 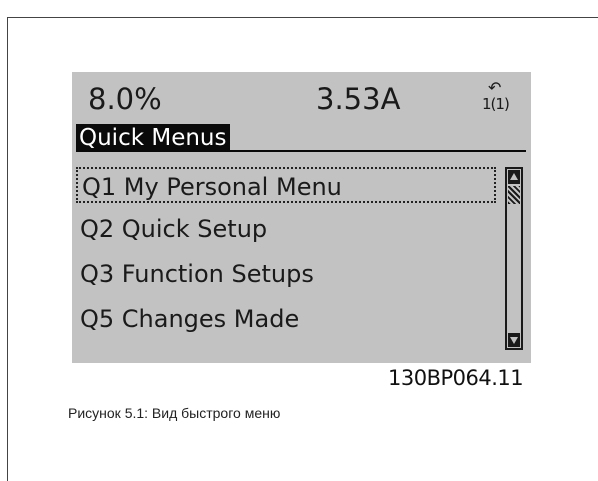 I want to click on menu-title: Quick Menus, so click(x=153, y=138).